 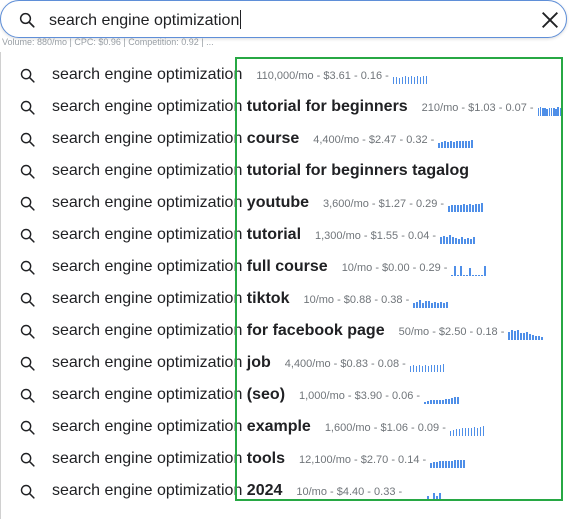 What do you see at coordinates (356, 300) in the screenshot?
I see `keyword-metrics: 10/mo - $0.88 - 0.38 -` at bounding box center [356, 300].